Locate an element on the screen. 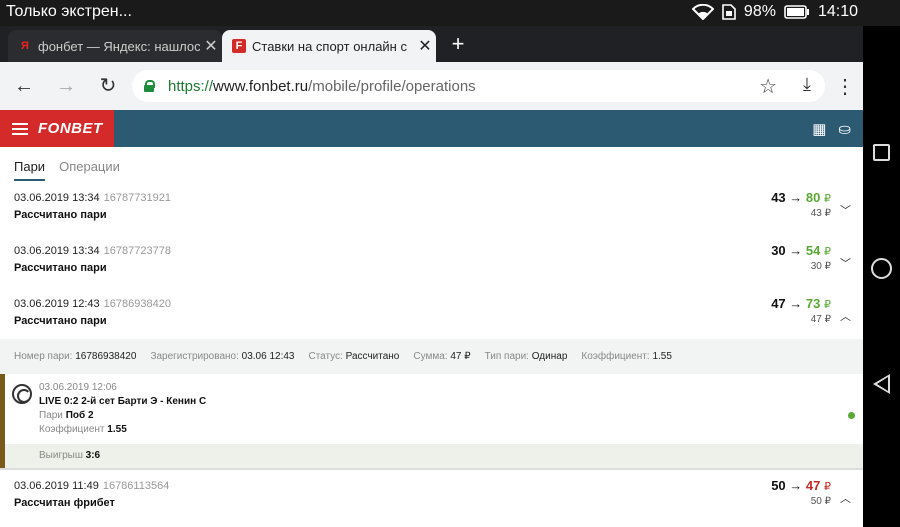  forward-arrow-icon: → is located at coordinates (66, 86).